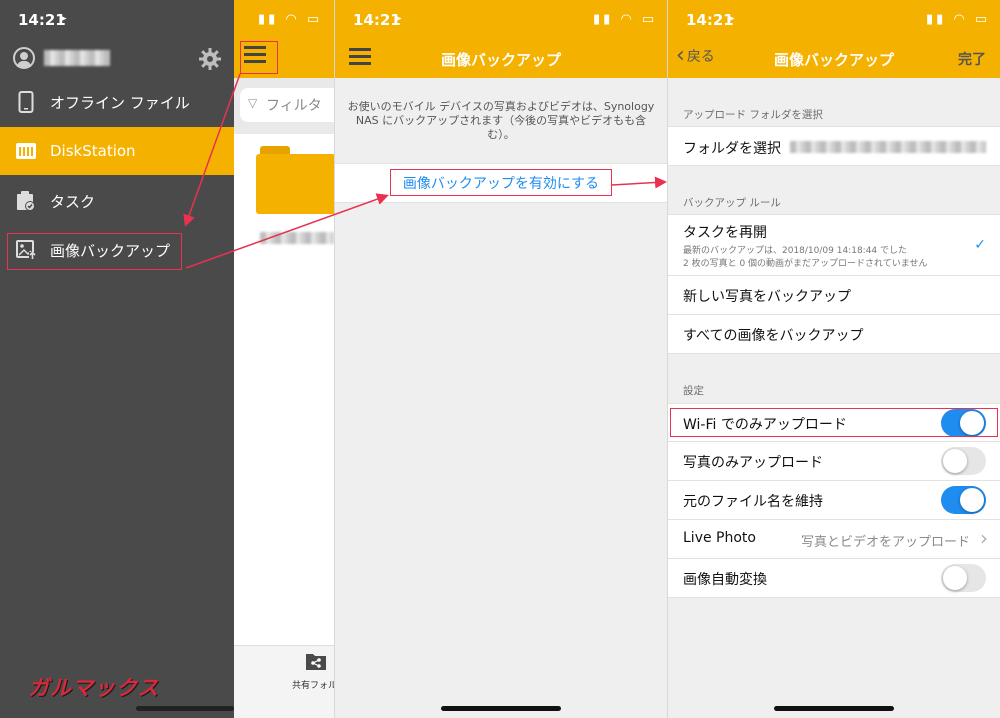  What do you see at coordinates (93, 151) in the screenshot?
I see `drawer-item-label: DiskStation` at bounding box center [93, 151].